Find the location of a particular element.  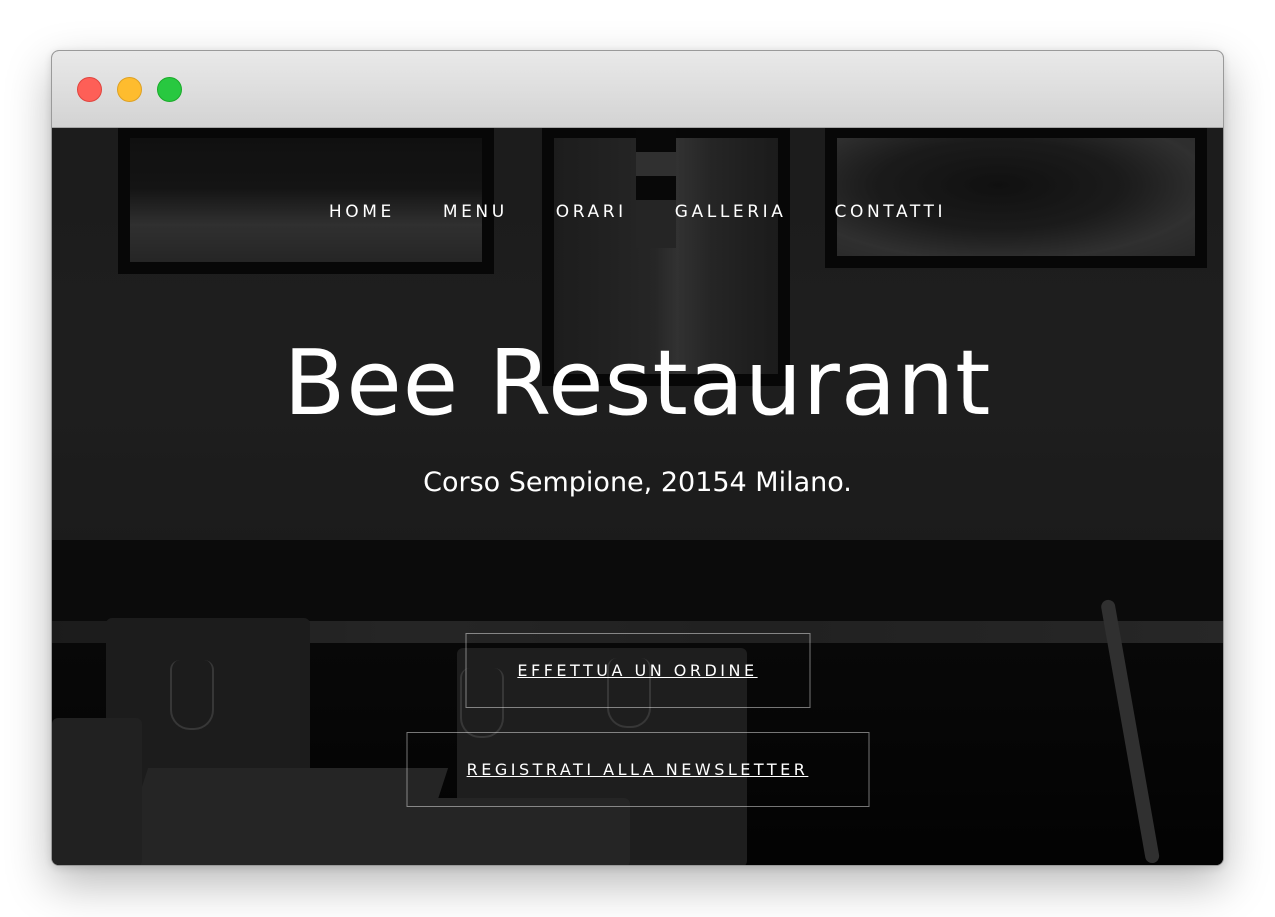

window-titlebar is located at coordinates (637, 89).